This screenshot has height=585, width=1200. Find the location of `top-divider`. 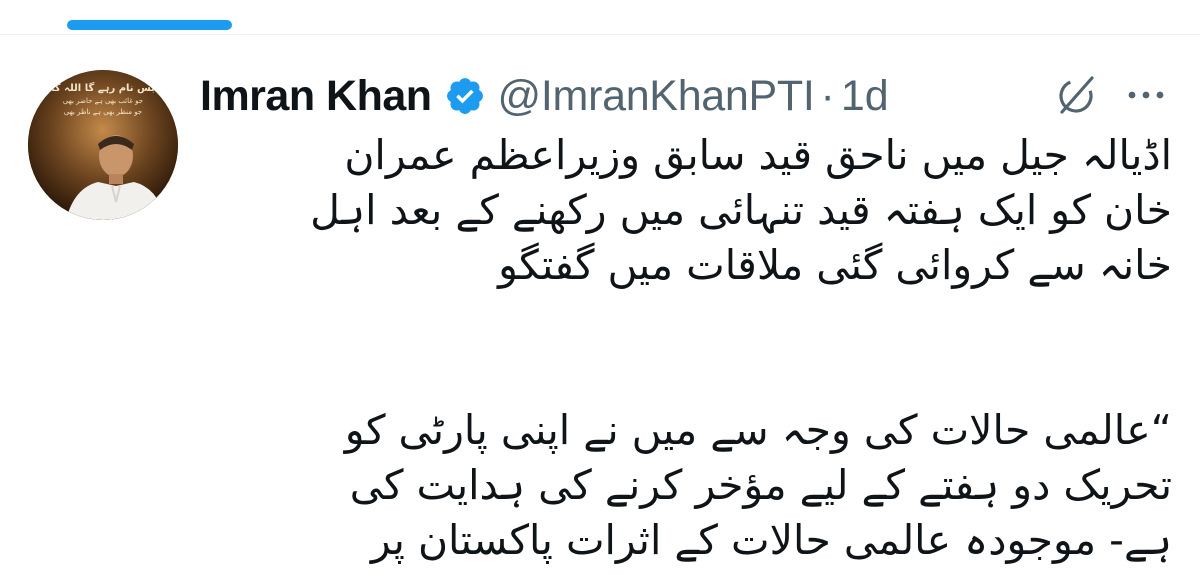

top-divider is located at coordinates (600, 34).